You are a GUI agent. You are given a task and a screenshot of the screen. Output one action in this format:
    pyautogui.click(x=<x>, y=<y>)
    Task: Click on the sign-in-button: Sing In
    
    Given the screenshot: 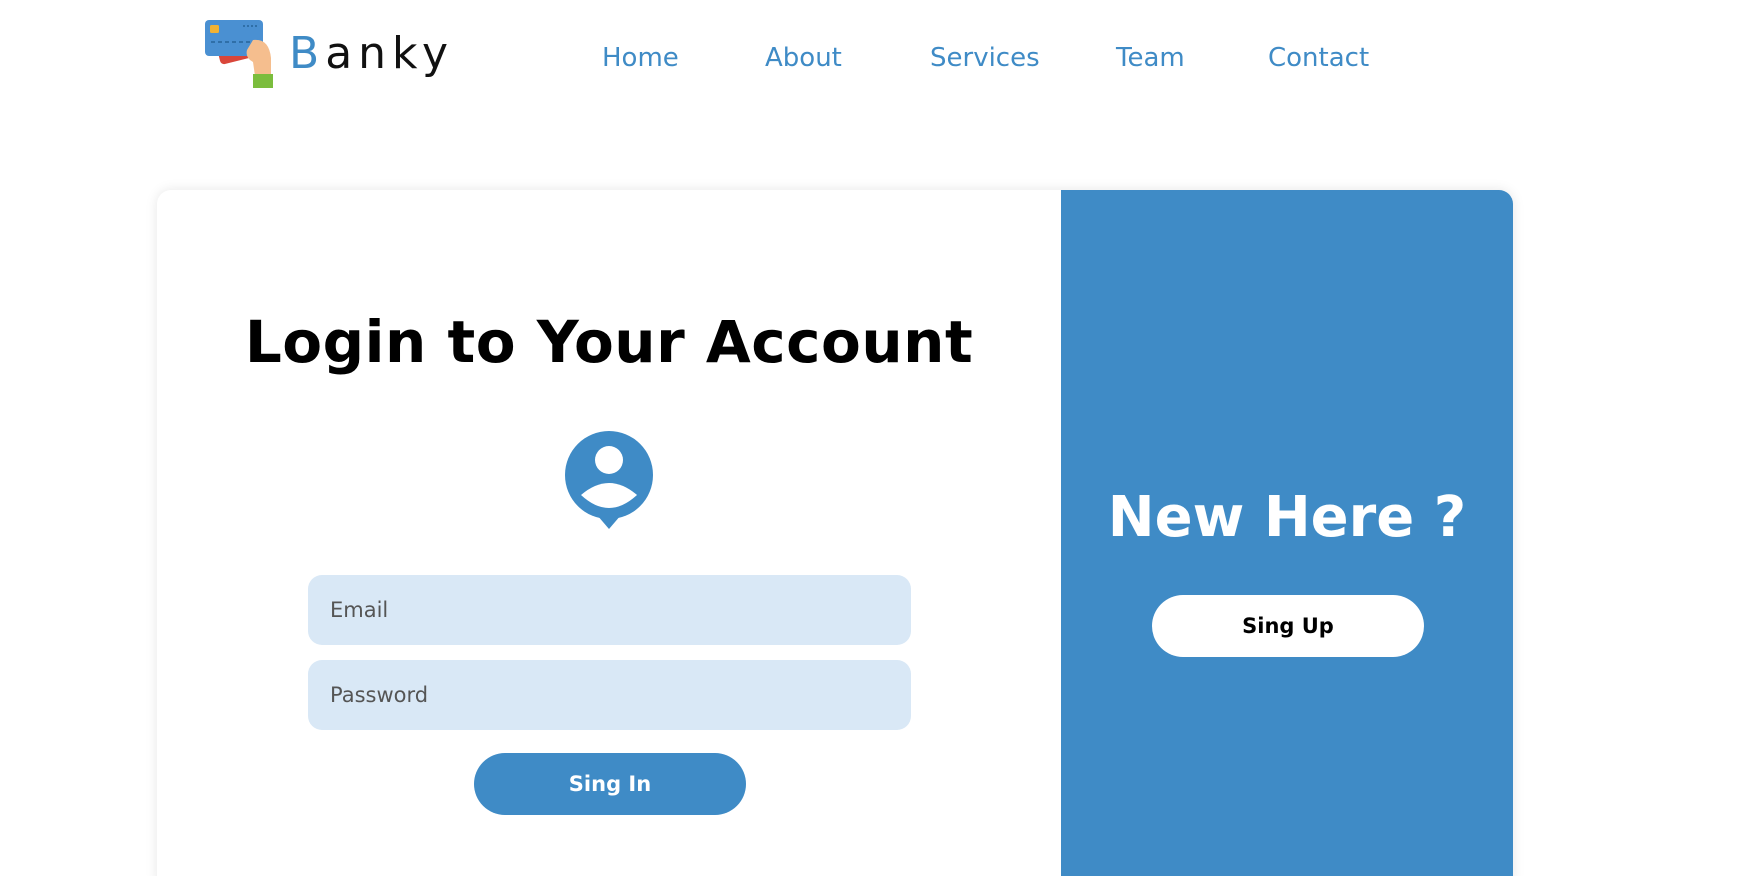 What is the action you would take?
    pyautogui.click(x=610, y=784)
    